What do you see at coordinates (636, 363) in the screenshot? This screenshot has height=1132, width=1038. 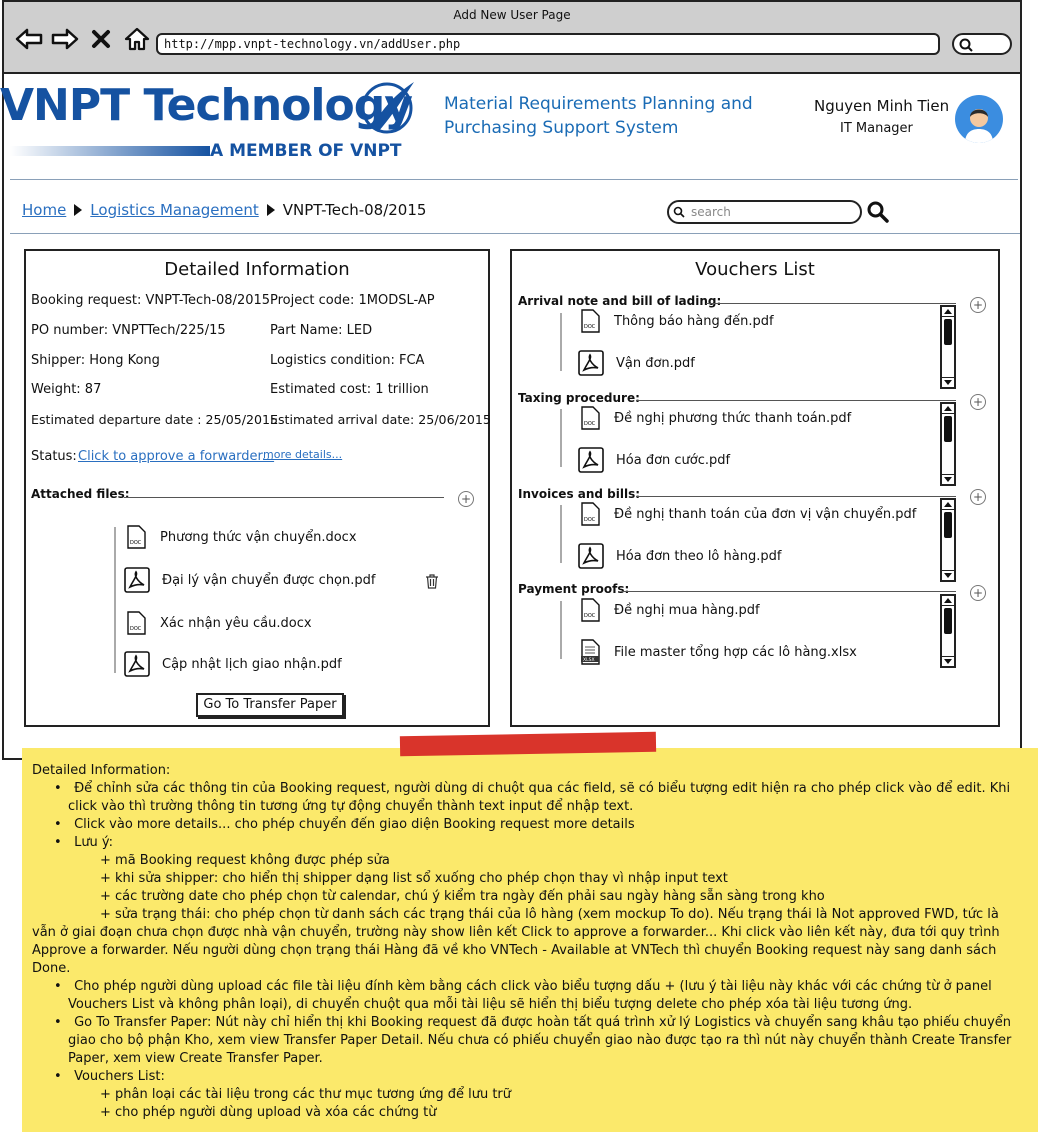 I see `voucher-file-item: Vận đơn.pdf` at bounding box center [636, 363].